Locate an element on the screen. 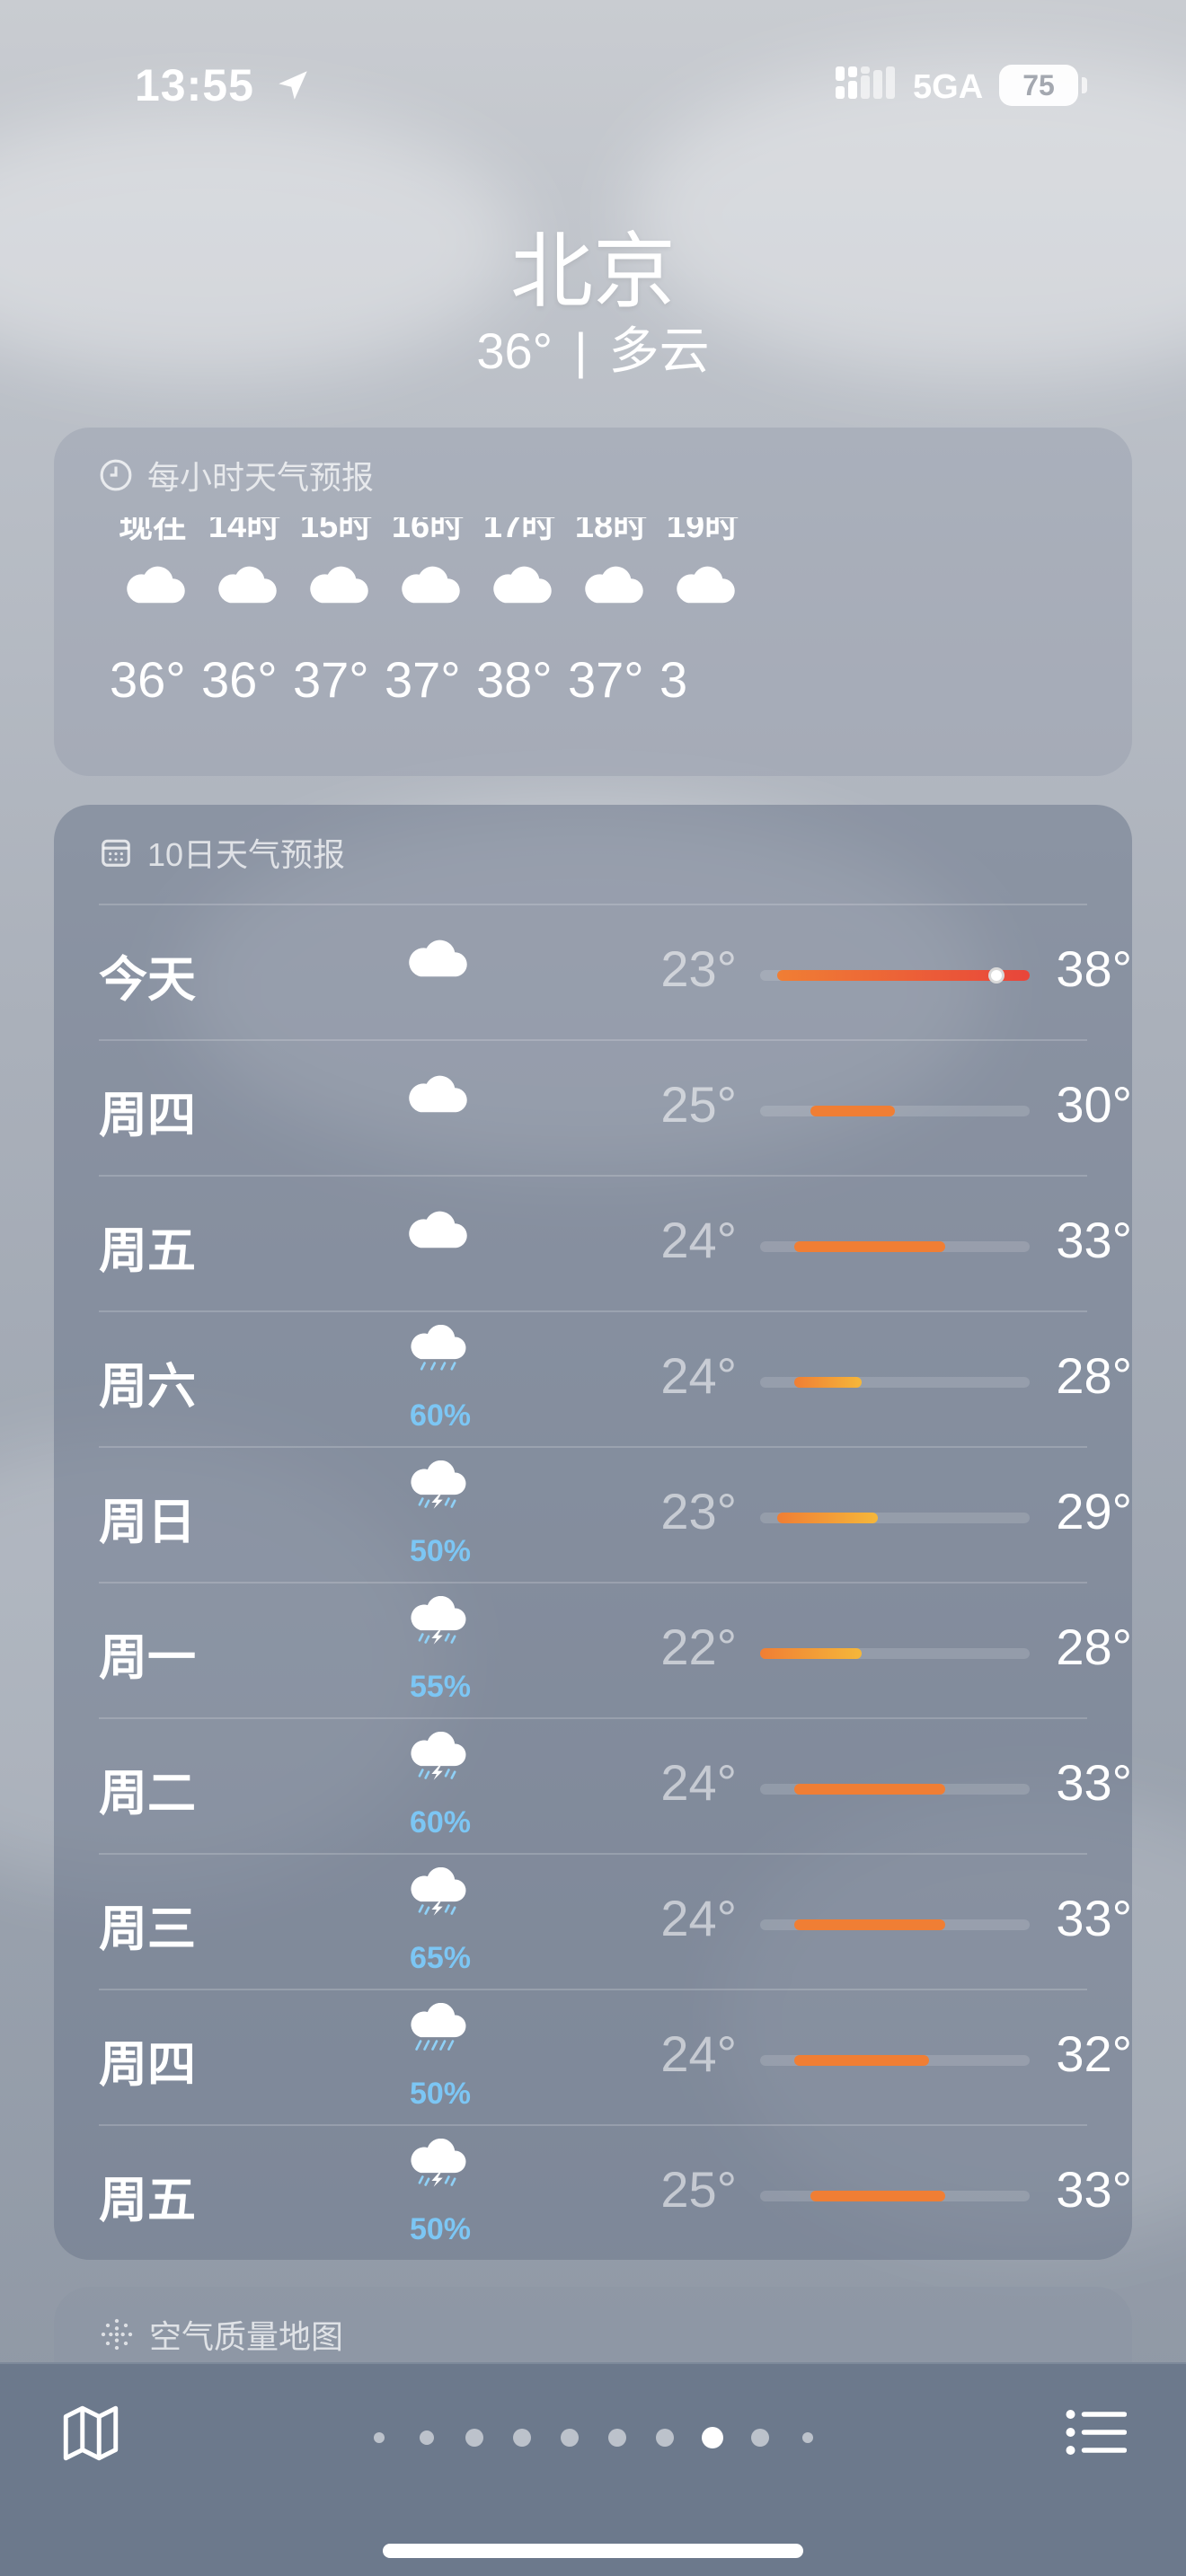  forecast-row: 周二 60% 24° 33° is located at coordinates (615, 1785).